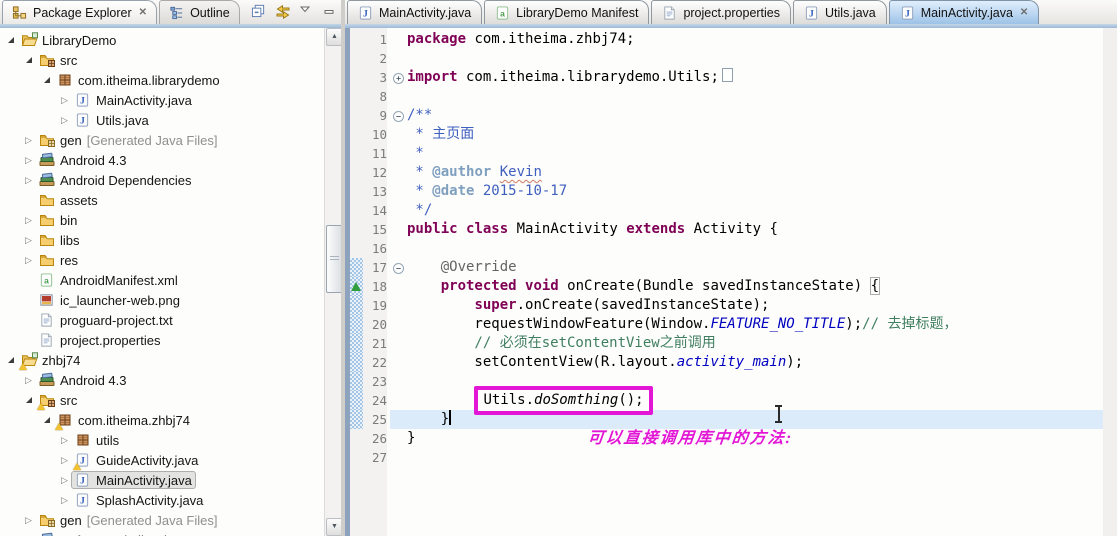 The image size is (1117, 536). Describe the element at coordinates (162, 533) in the screenshot. I see `tree-item-referenced-libraries: ▷ Referenced Libraries` at that location.